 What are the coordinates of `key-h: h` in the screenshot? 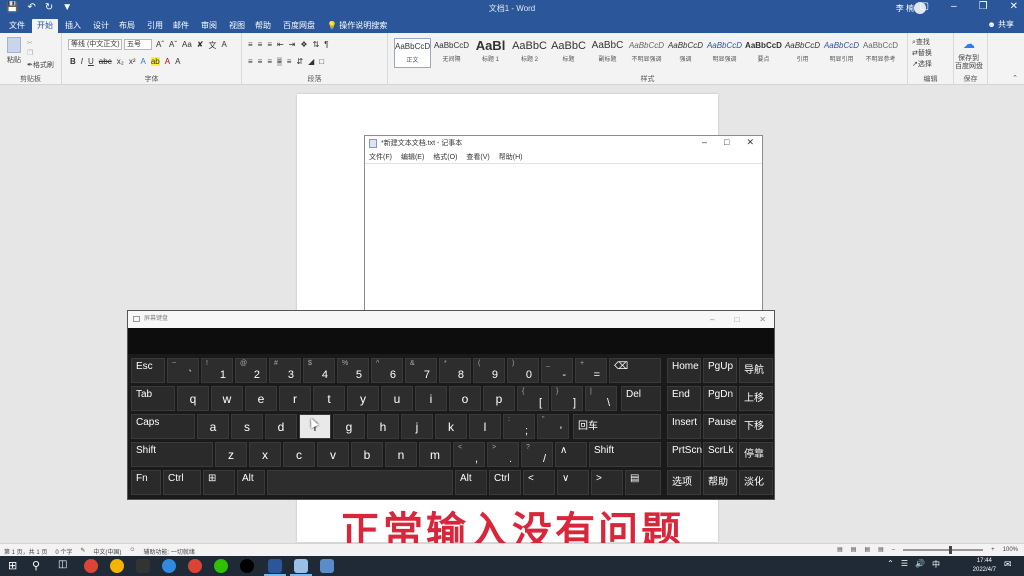 It's located at (383, 426).